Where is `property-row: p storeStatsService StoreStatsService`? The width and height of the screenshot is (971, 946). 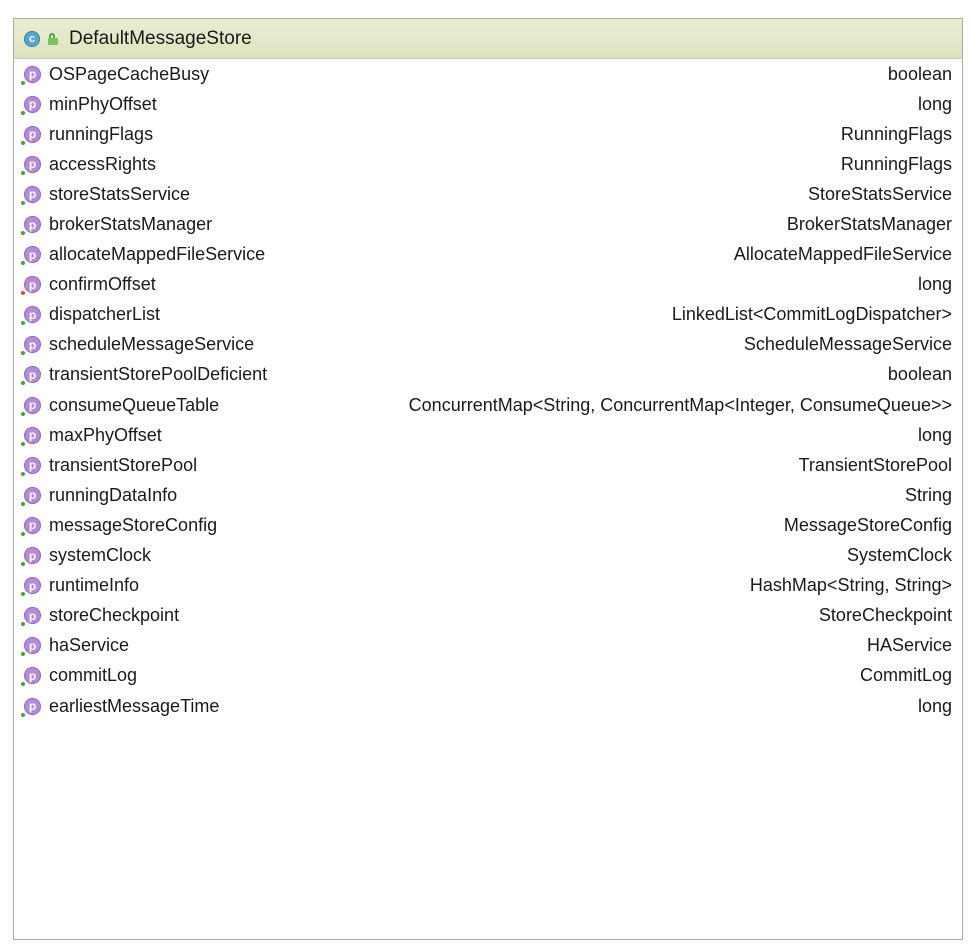 property-row: p storeStatsService StoreStatsService is located at coordinates (488, 194).